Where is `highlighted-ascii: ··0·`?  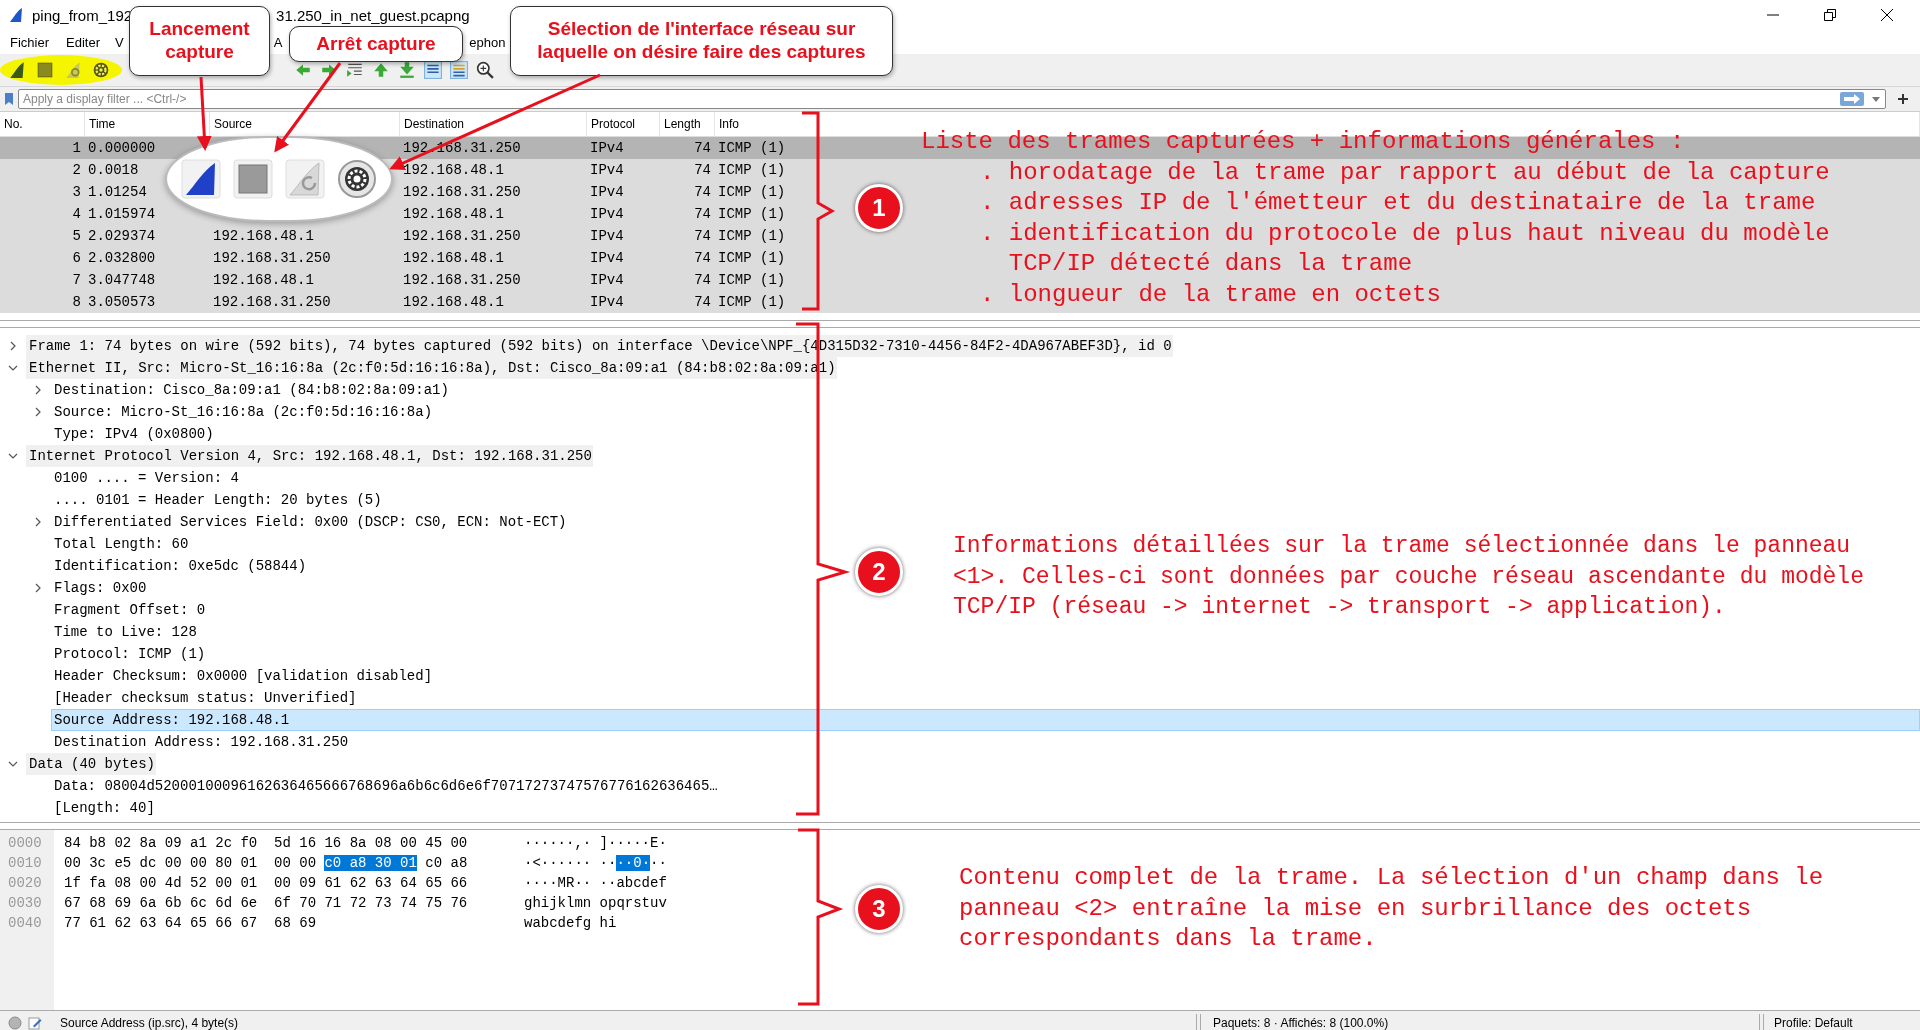
highlighted-ascii: ··0· is located at coordinates (633, 863).